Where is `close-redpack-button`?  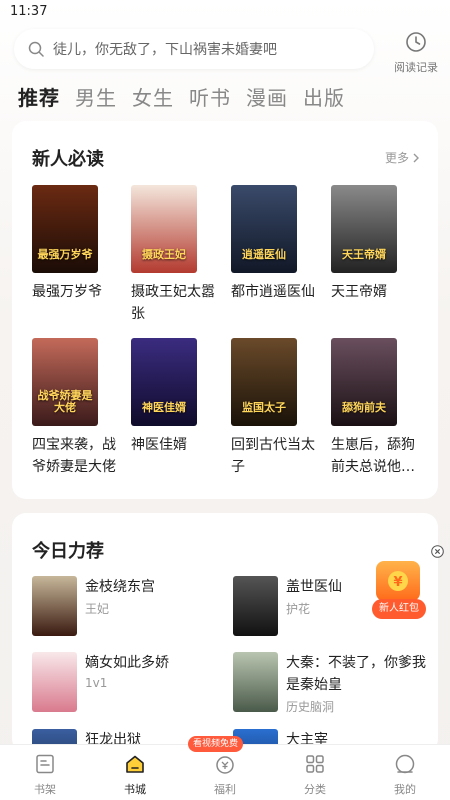 close-redpack-button is located at coordinates (437, 552).